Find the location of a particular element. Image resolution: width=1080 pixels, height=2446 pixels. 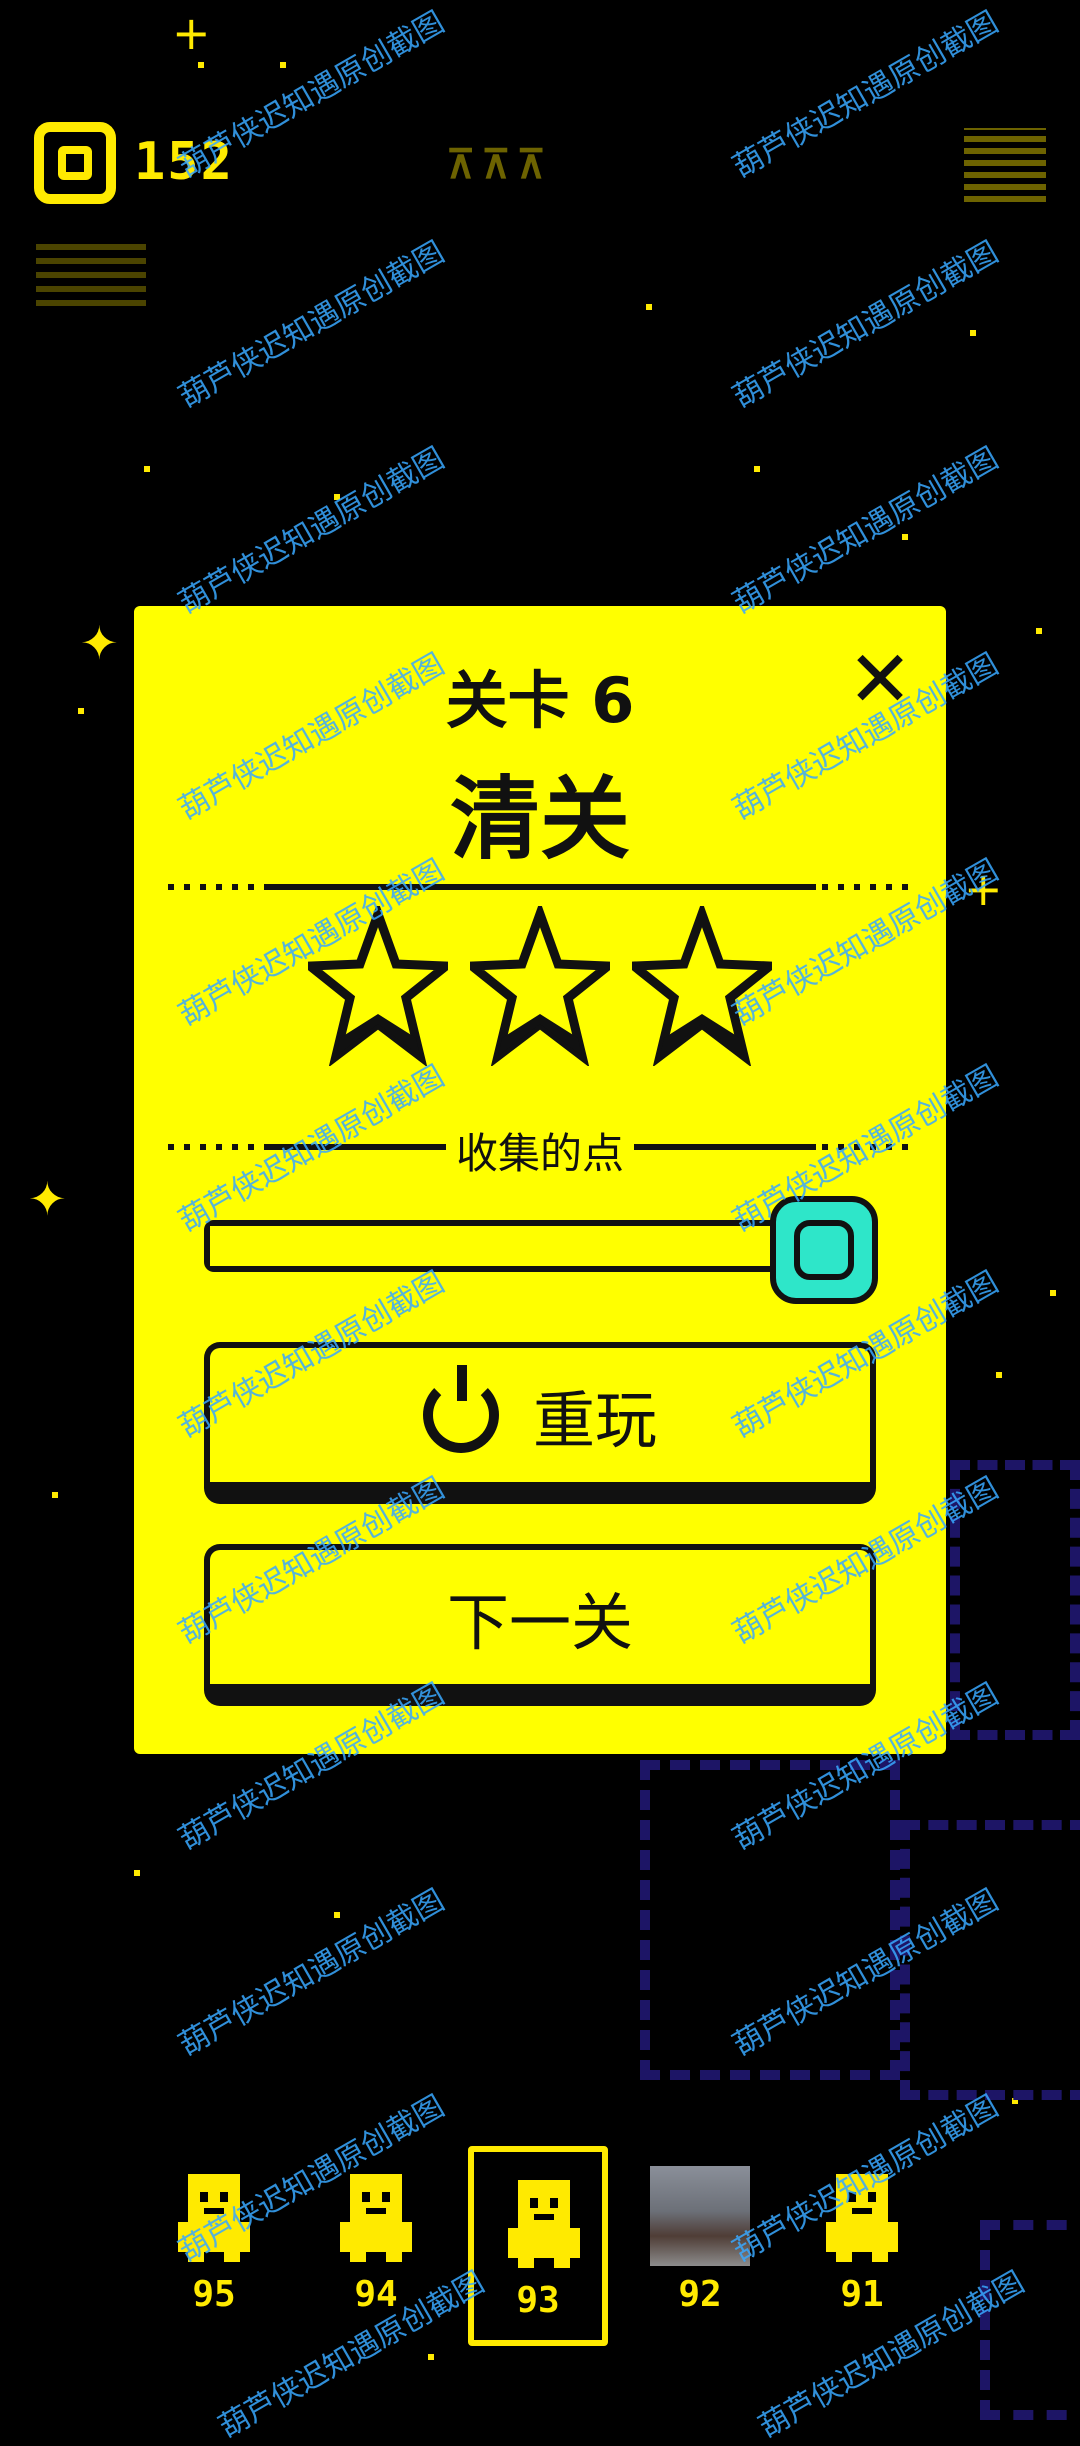

divider is located at coordinates (540, 887).